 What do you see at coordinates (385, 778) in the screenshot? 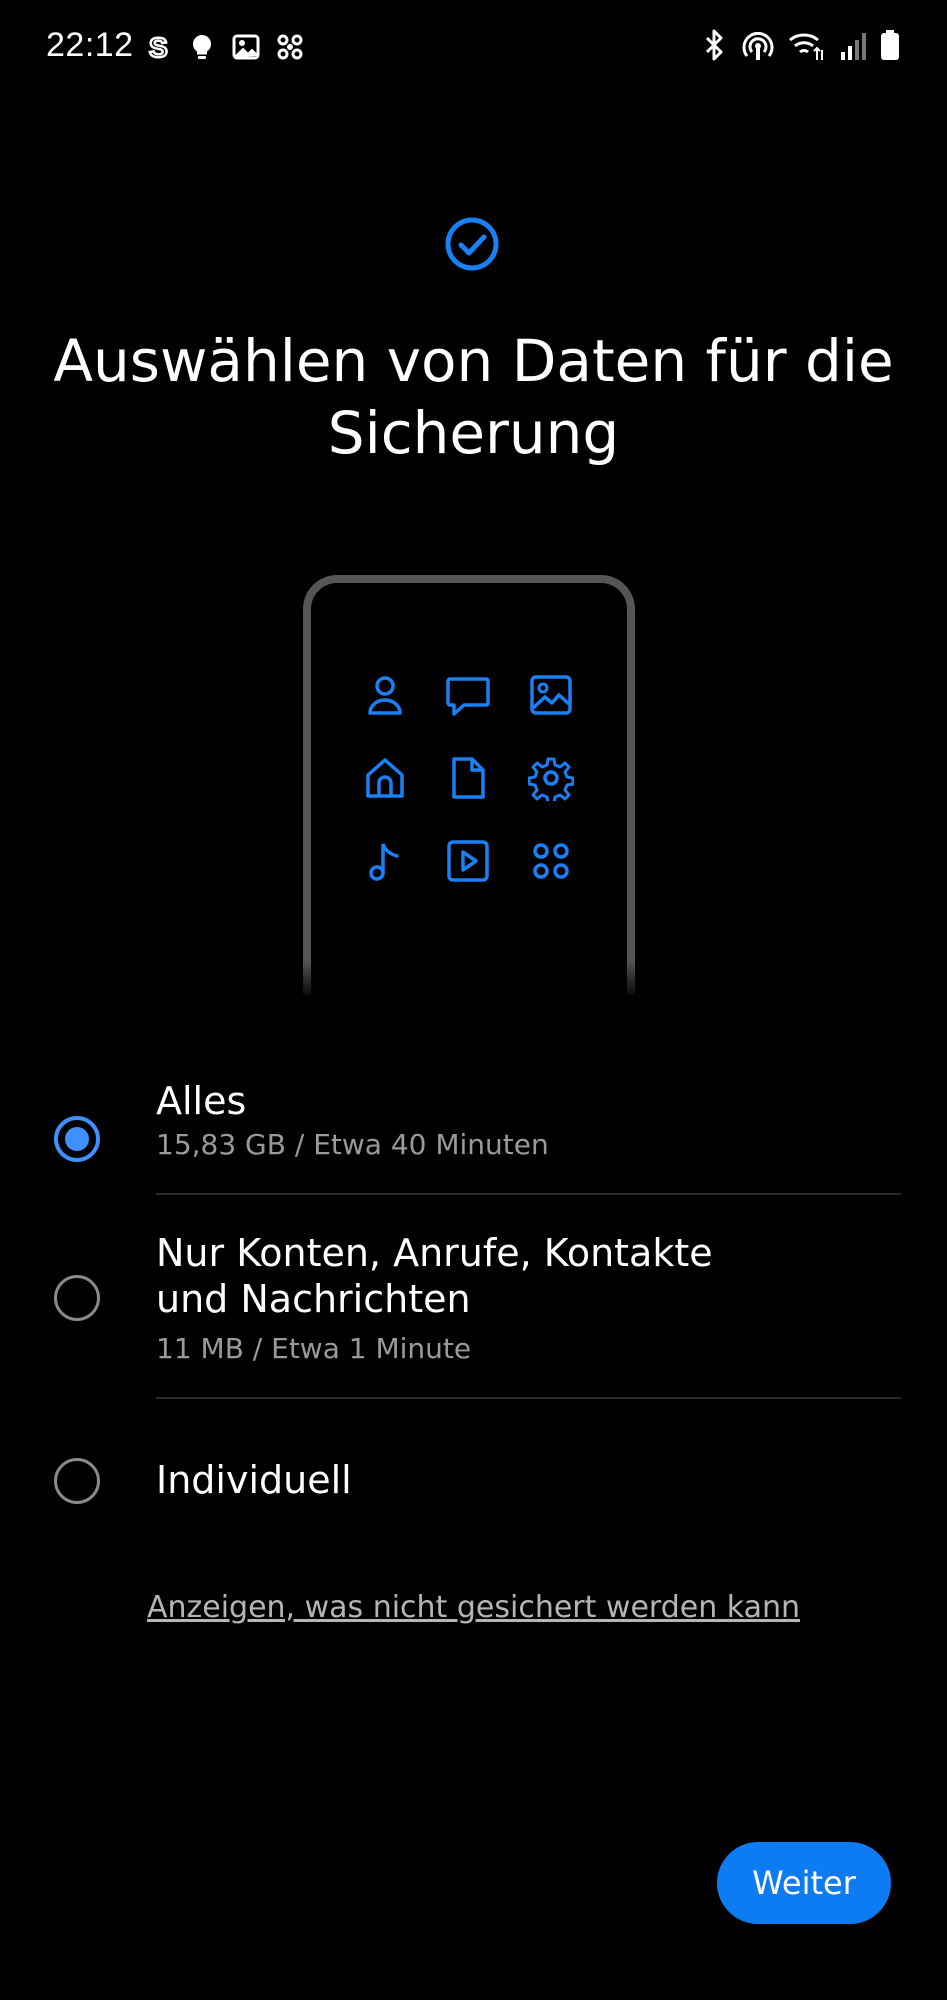
I see `home-icon` at bounding box center [385, 778].